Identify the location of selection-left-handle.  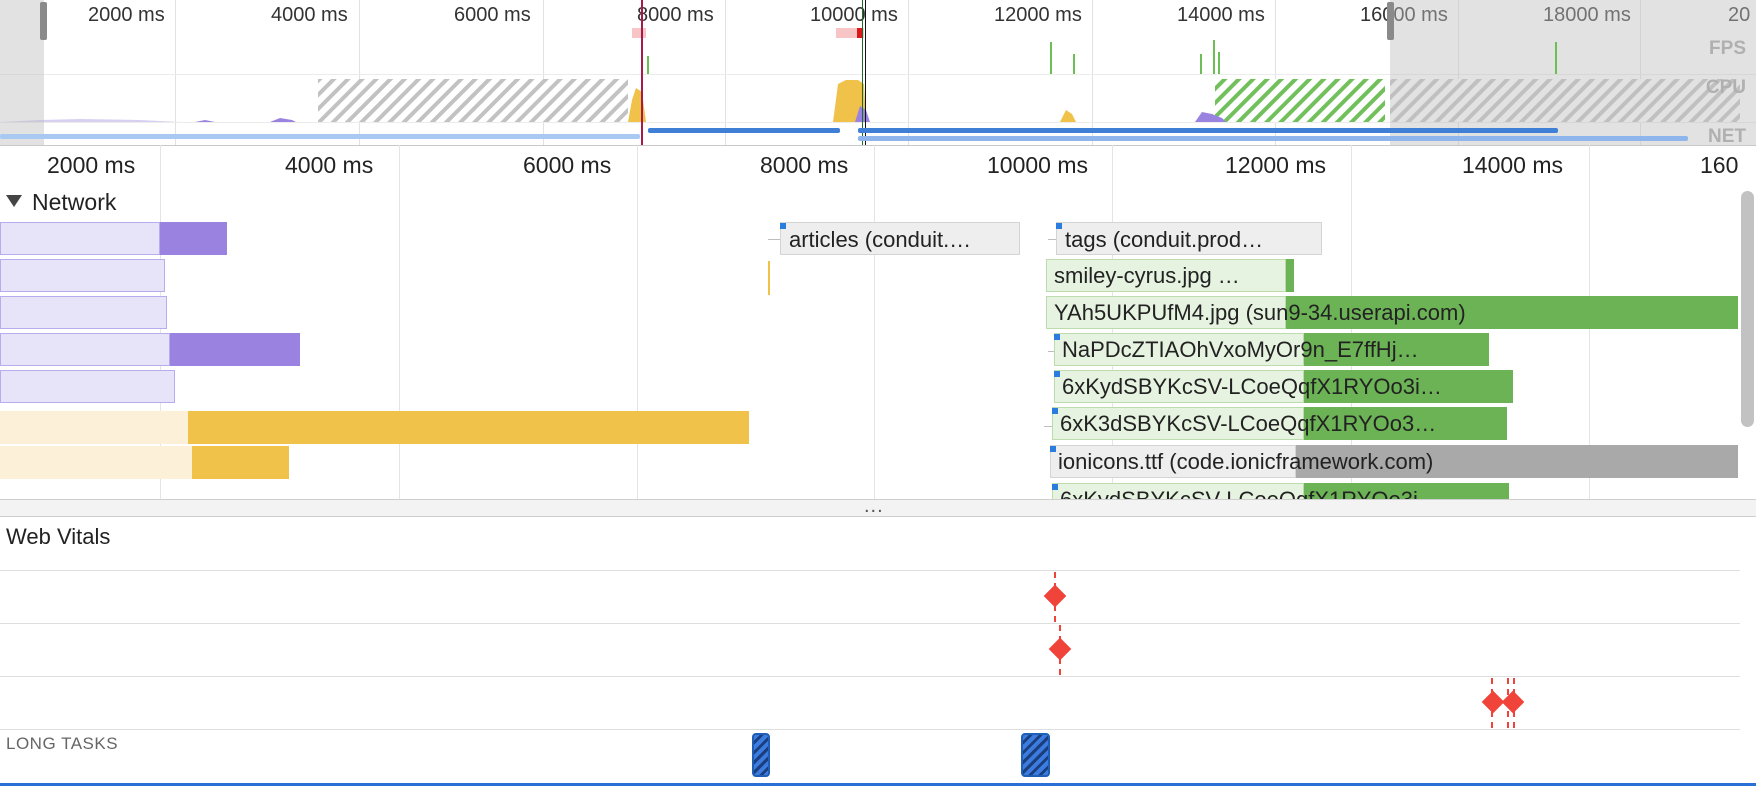
(43, 21).